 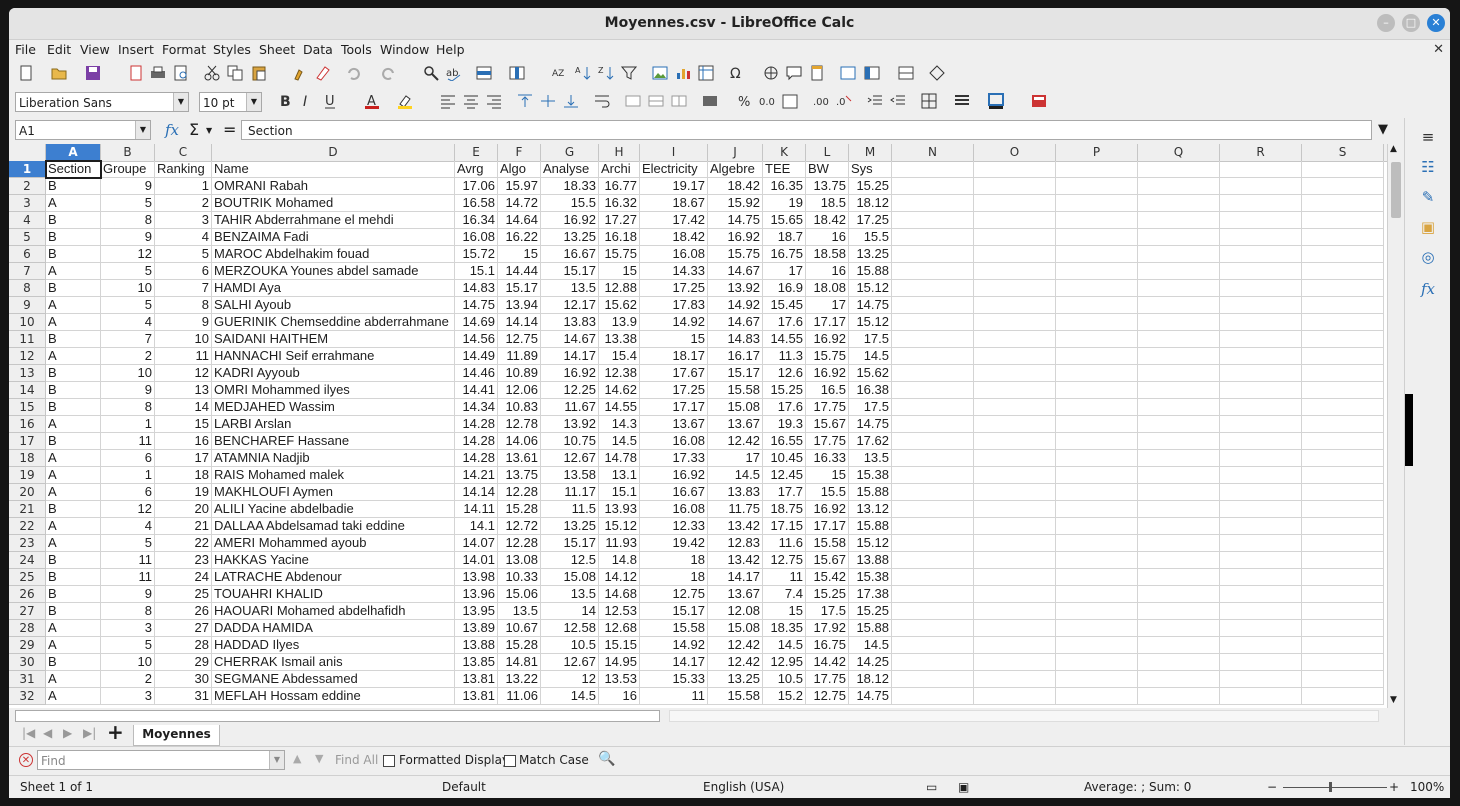 What do you see at coordinates (27, 356) in the screenshot?
I see `row-header: 12` at bounding box center [27, 356].